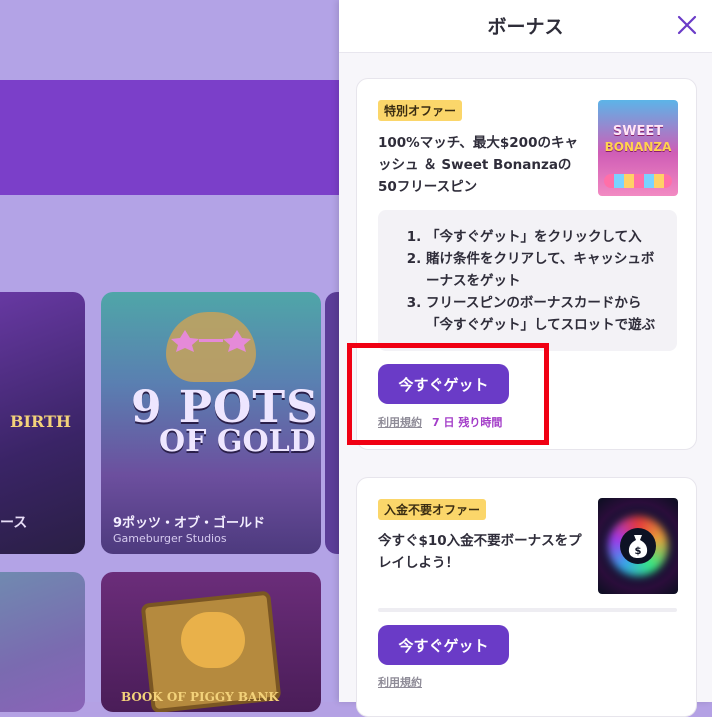 The width and height of the screenshot is (712, 717). I want to click on drawer-title: ボーナス, so click(525, 27).